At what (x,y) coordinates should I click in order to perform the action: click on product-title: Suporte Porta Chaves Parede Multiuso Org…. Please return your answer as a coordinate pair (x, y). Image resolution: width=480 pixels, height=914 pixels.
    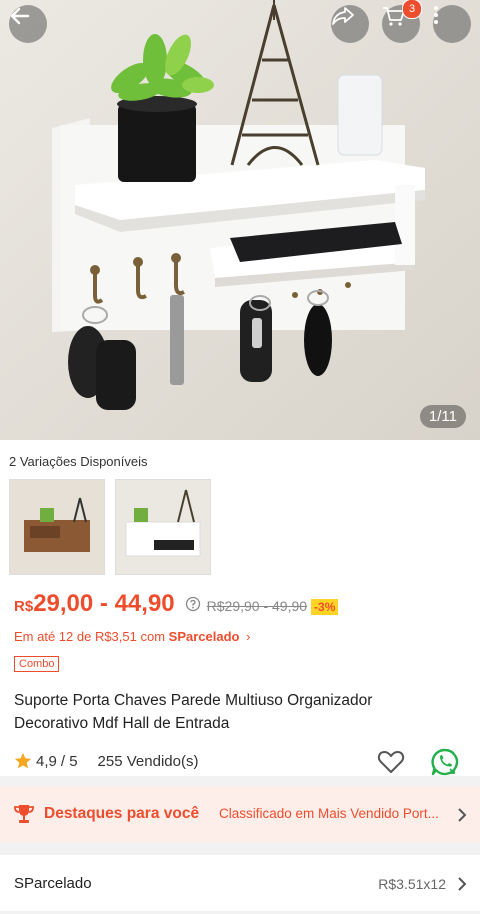
    Looking at the image, I should click on (193, 712).